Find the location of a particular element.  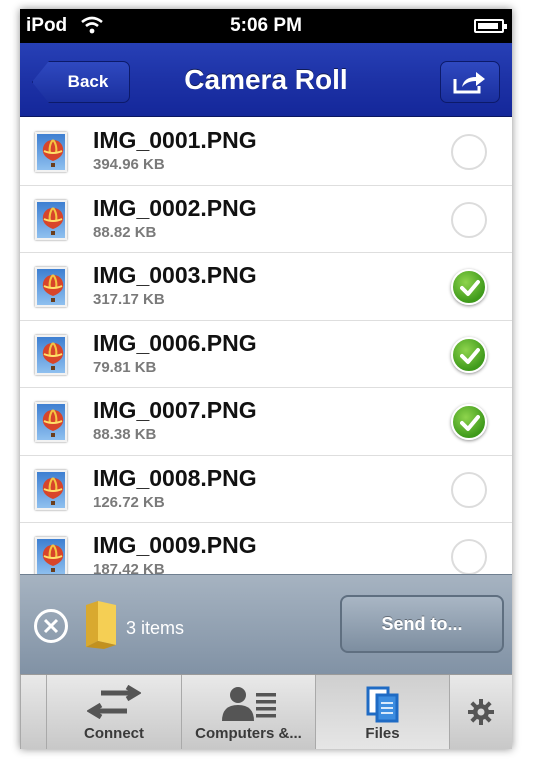

tab-connect: Connect is located at coordinates (113, 712).